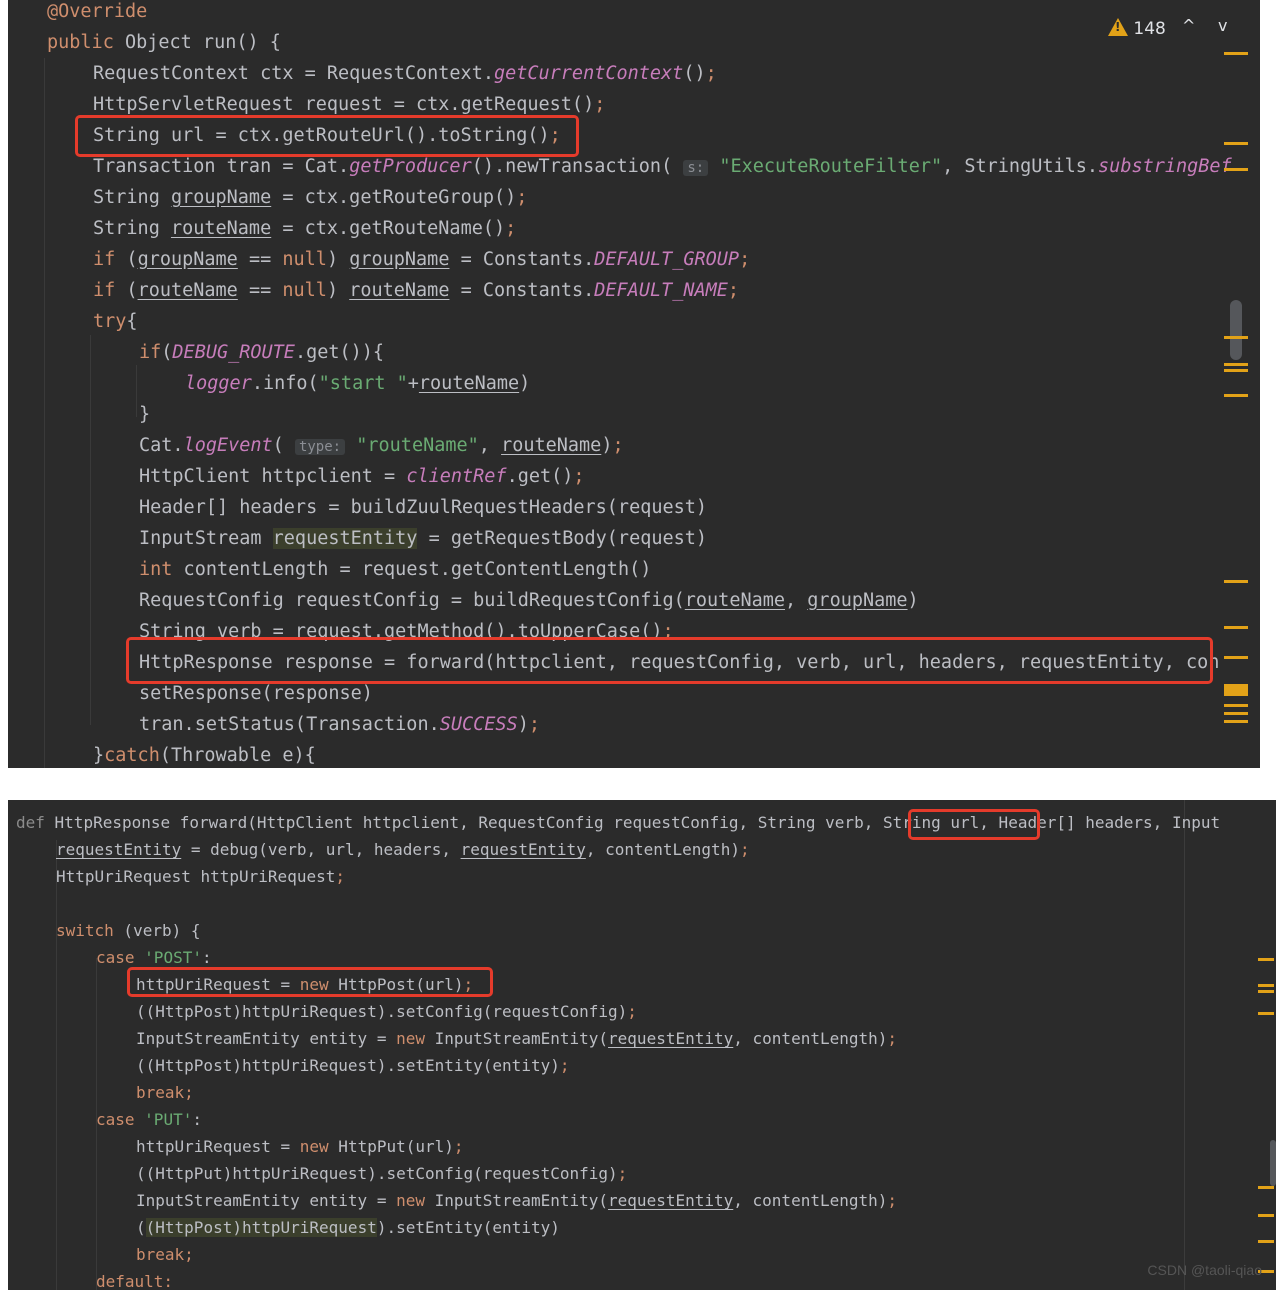 Image resolution: width=1284 pixels, height=1300 pixels. Describe the element at coordinates (339, 724) in the screenshot. I see `code-line-24: tran.setStatus(Transaction.SUCCESS);` at that location.